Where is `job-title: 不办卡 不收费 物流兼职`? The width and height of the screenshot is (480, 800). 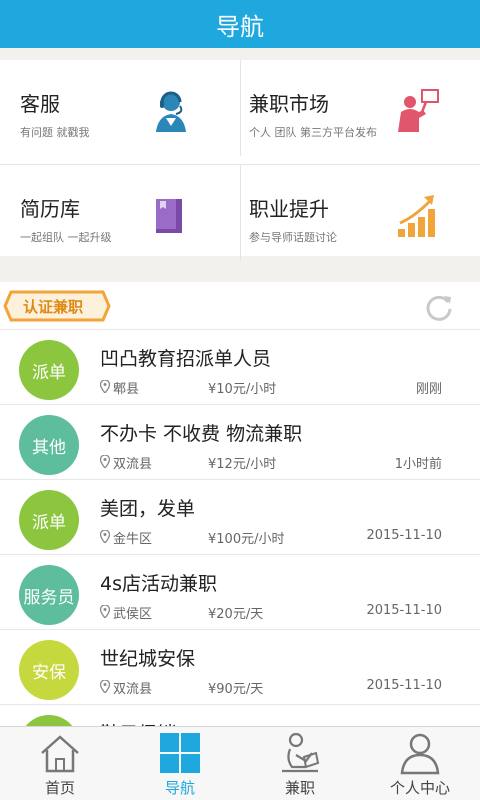 job-title: 不办卡 不收费 物流兼职 is located at coordinates (201, 434).